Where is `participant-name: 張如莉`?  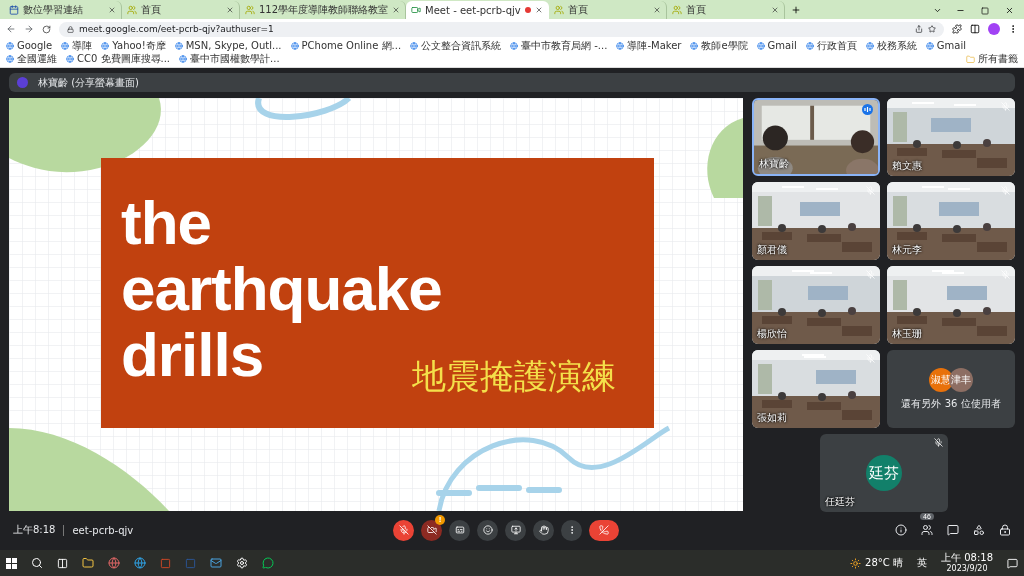 participant-name: 張如莉 is located at coordinates (772, 418).